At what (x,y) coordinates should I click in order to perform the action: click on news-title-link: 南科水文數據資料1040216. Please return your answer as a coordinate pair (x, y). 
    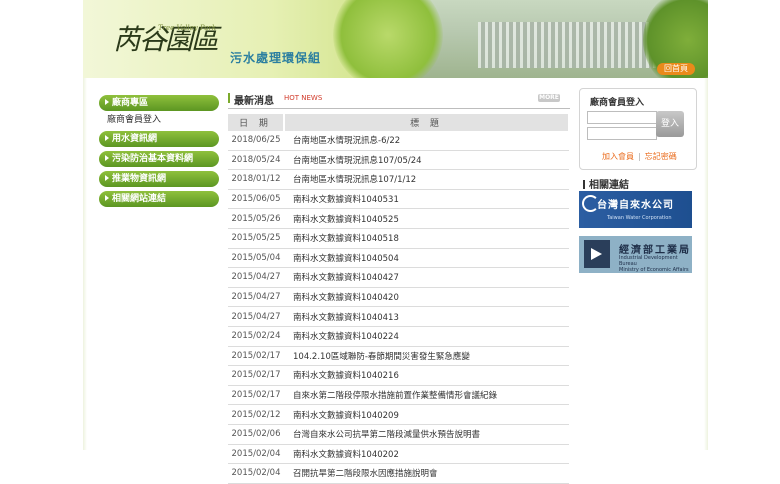
    Looking at the image, I should click on (426, 375).